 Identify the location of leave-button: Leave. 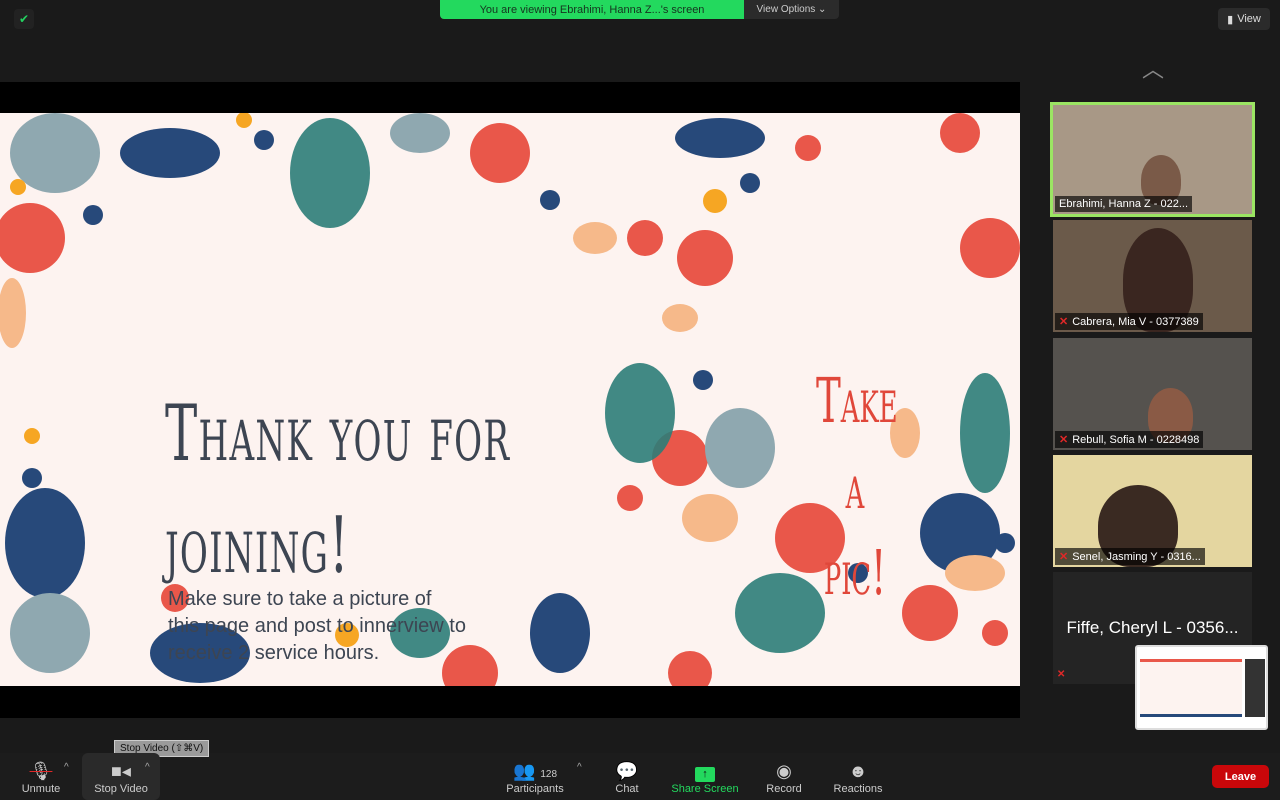
(1240, 776).